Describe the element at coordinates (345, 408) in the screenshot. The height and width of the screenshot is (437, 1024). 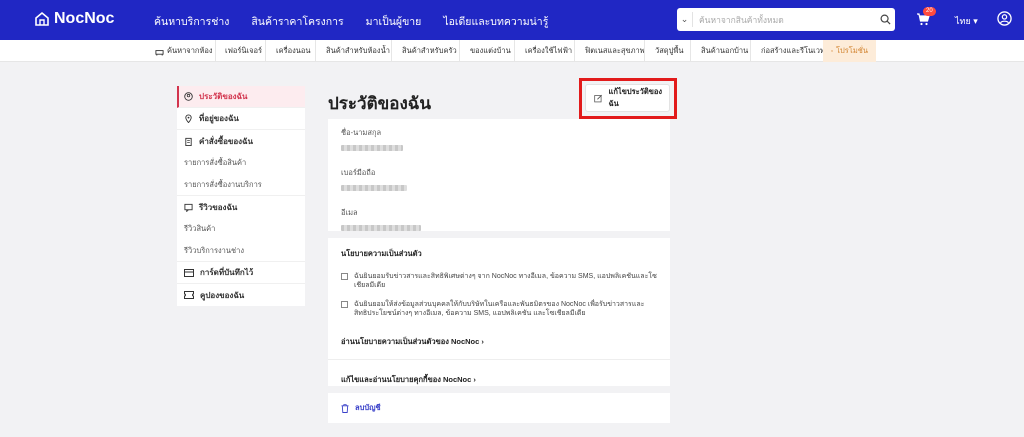
I see `trash-icon` at that location.